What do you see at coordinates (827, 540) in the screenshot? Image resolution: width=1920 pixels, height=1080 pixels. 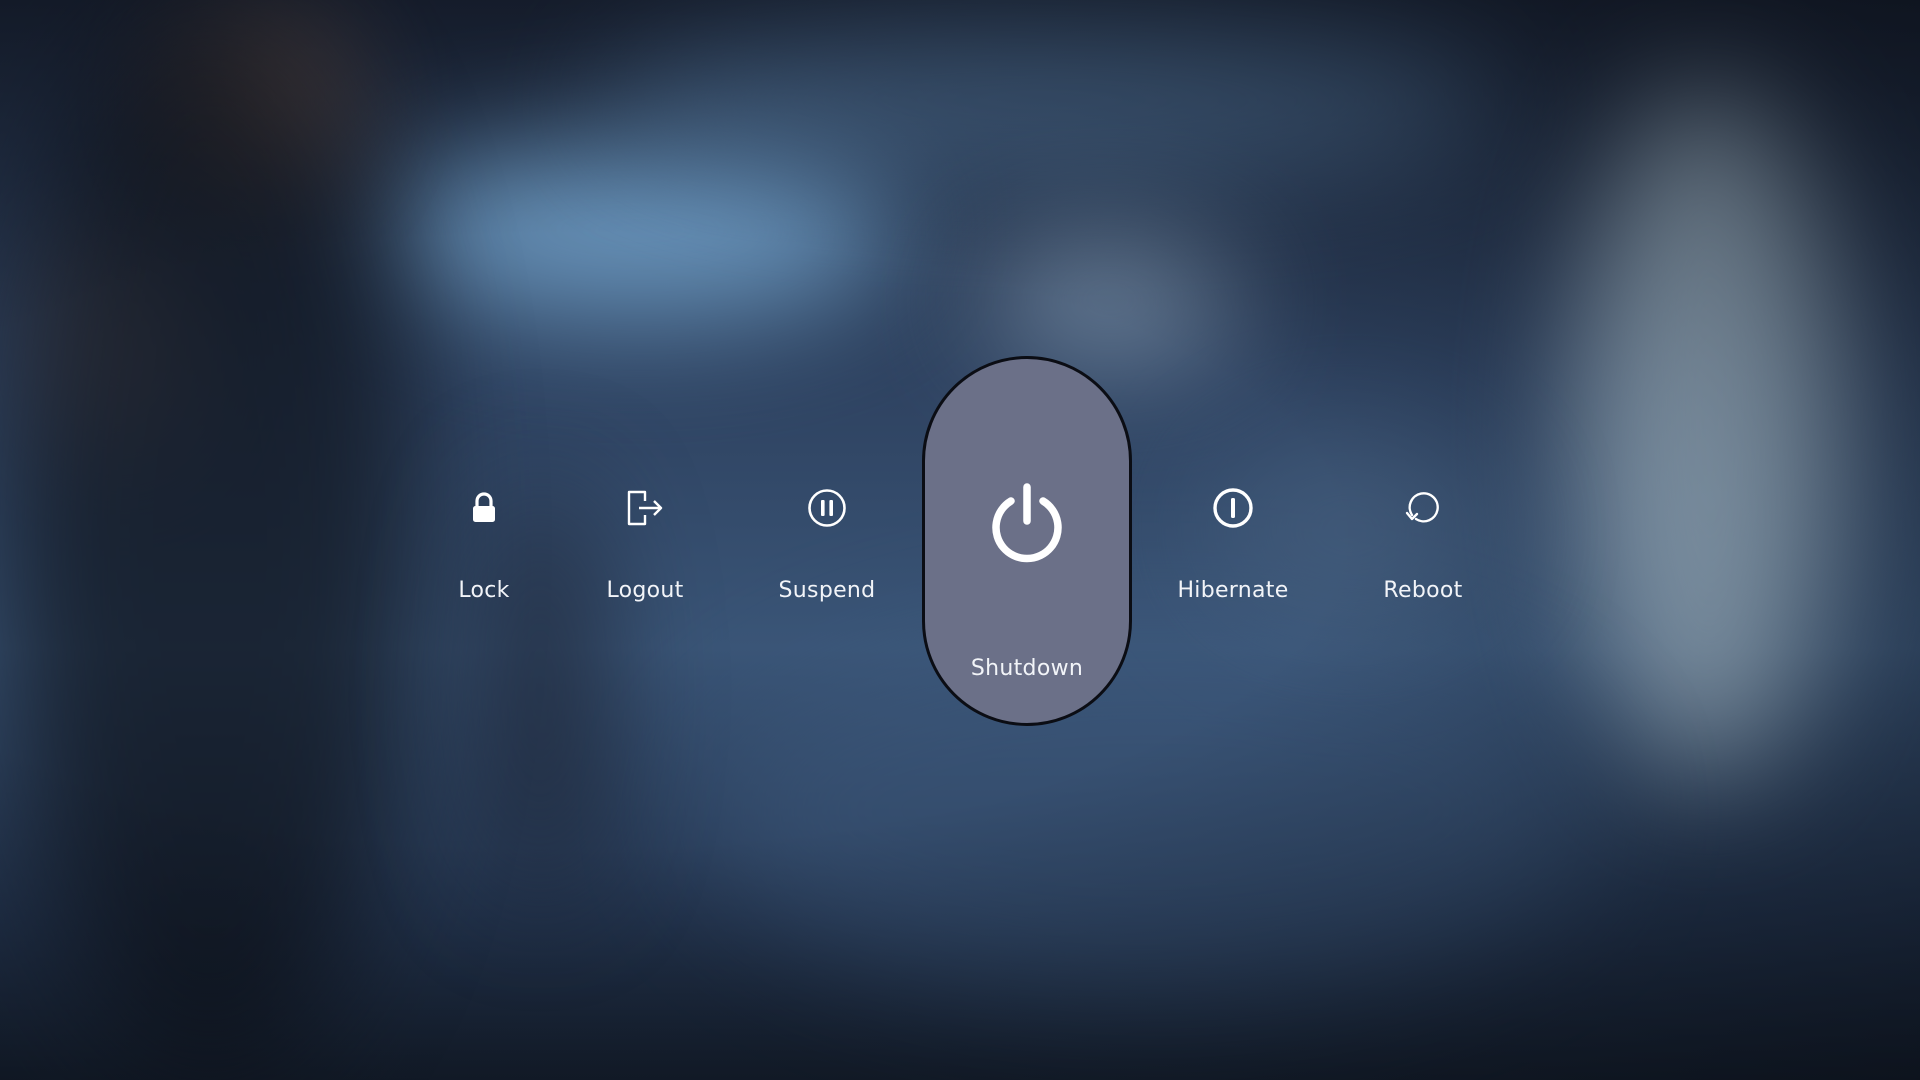 I see `suspend-button: Suspend` at bounding box center [827, 540].